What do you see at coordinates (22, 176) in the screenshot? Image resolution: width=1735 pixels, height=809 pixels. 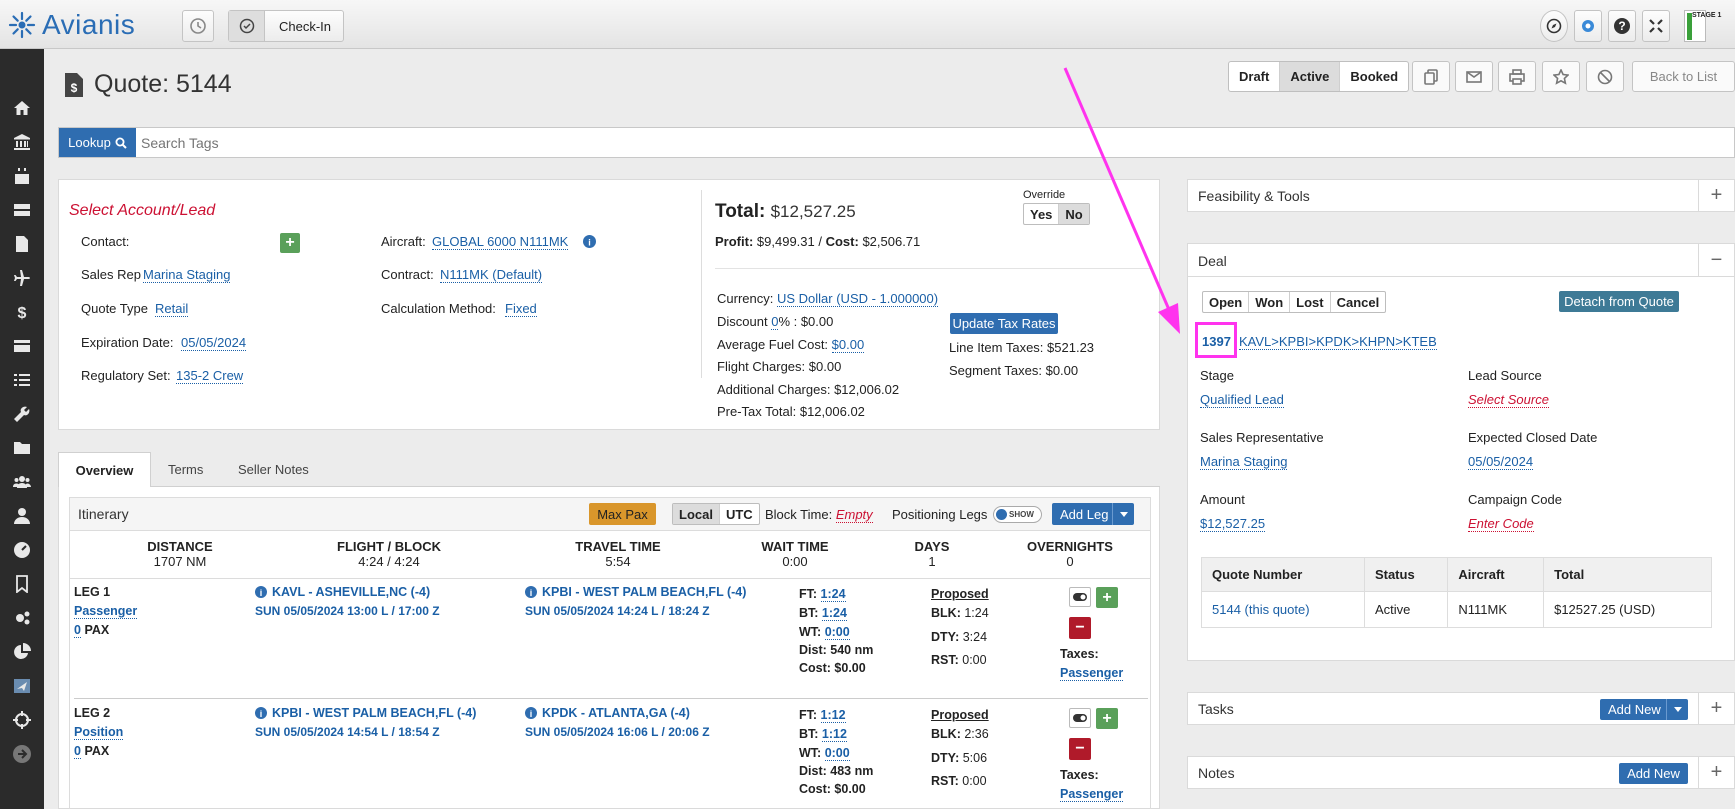 I see `calendar-icon` at bounding box center [22, 176].